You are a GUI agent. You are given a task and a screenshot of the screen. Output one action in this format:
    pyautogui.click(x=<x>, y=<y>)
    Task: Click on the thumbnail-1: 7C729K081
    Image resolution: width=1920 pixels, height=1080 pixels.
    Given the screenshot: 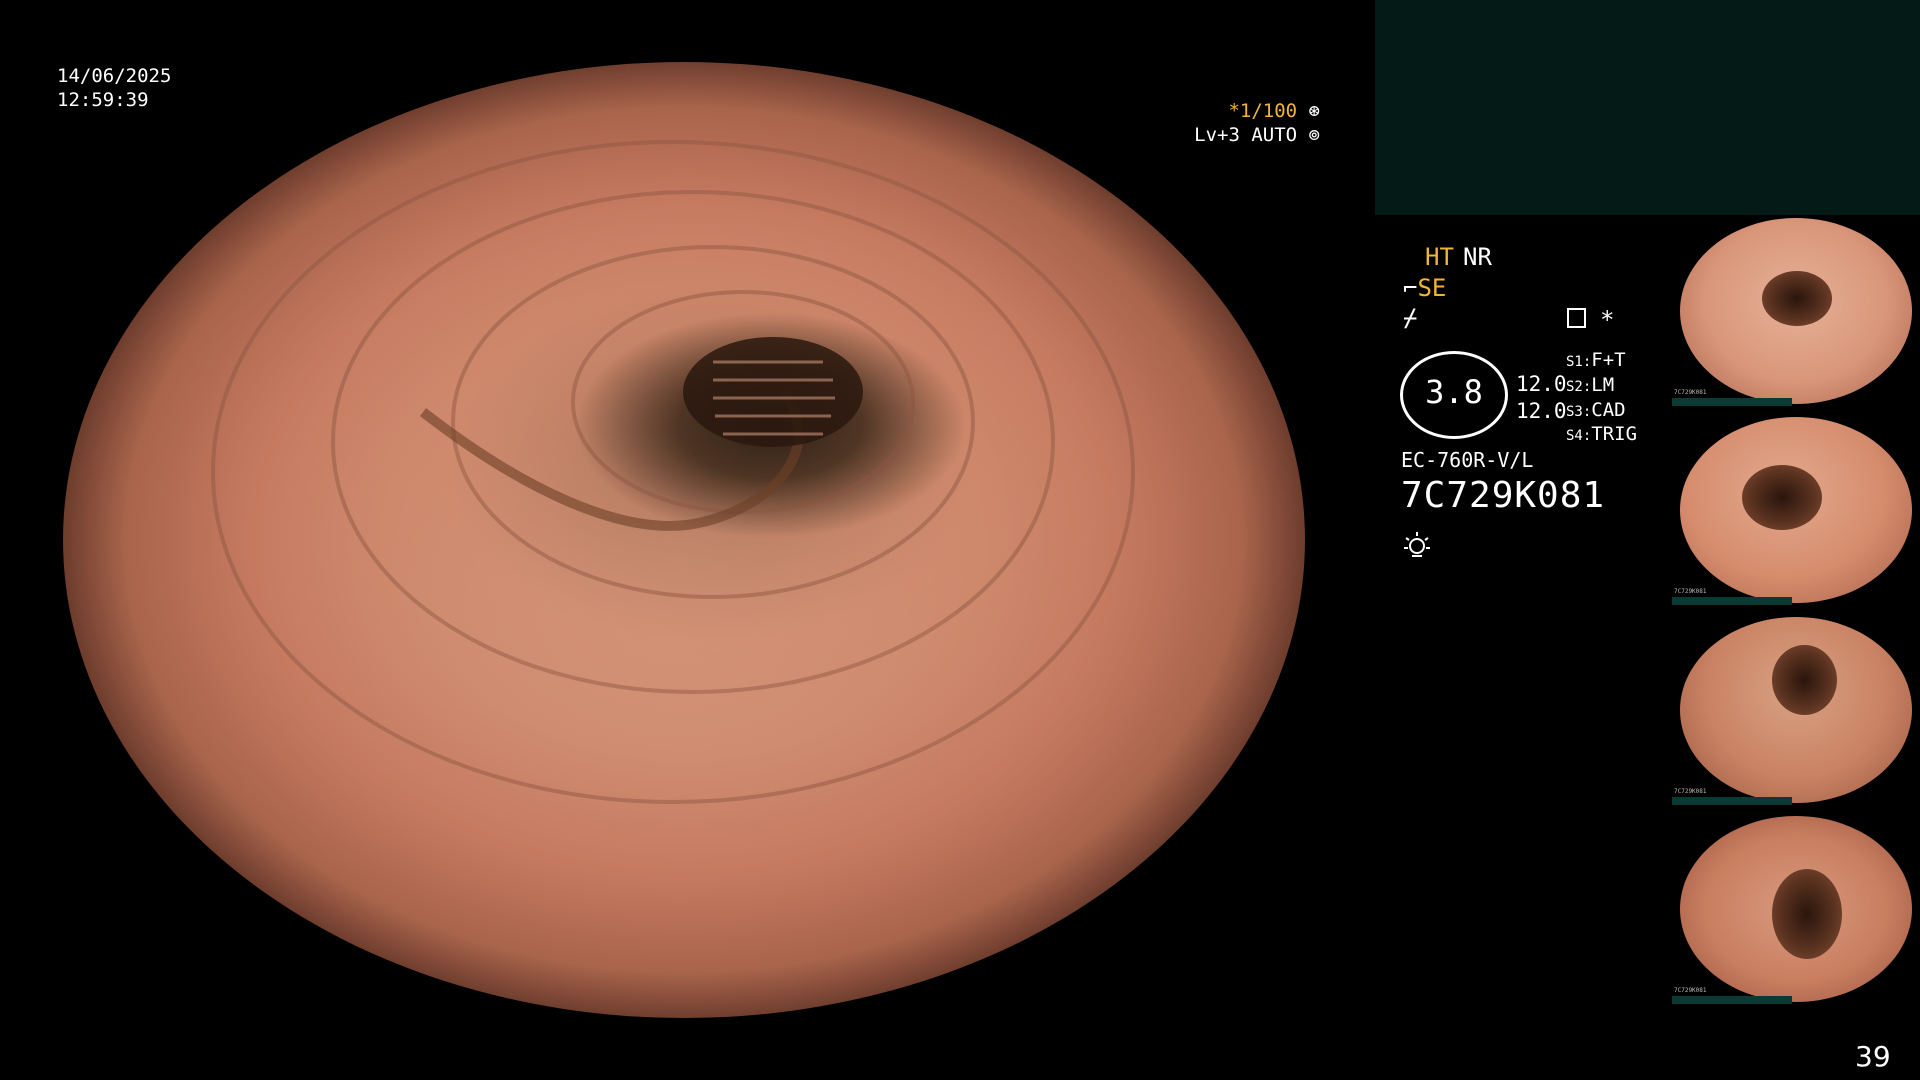 What is the action you would take?
    pyautogui.click(x=1796, y=311)
    